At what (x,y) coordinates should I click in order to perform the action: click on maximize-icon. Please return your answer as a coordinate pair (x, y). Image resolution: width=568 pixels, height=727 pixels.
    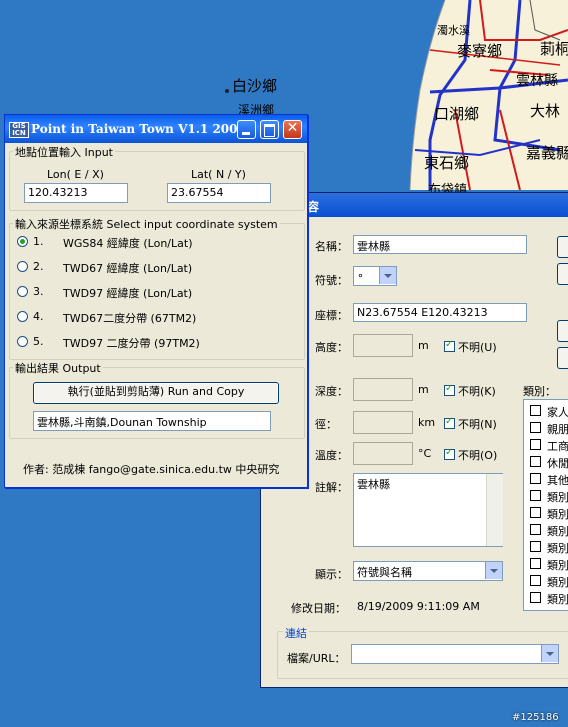
    Looking at the image, I should click on (269, 130).